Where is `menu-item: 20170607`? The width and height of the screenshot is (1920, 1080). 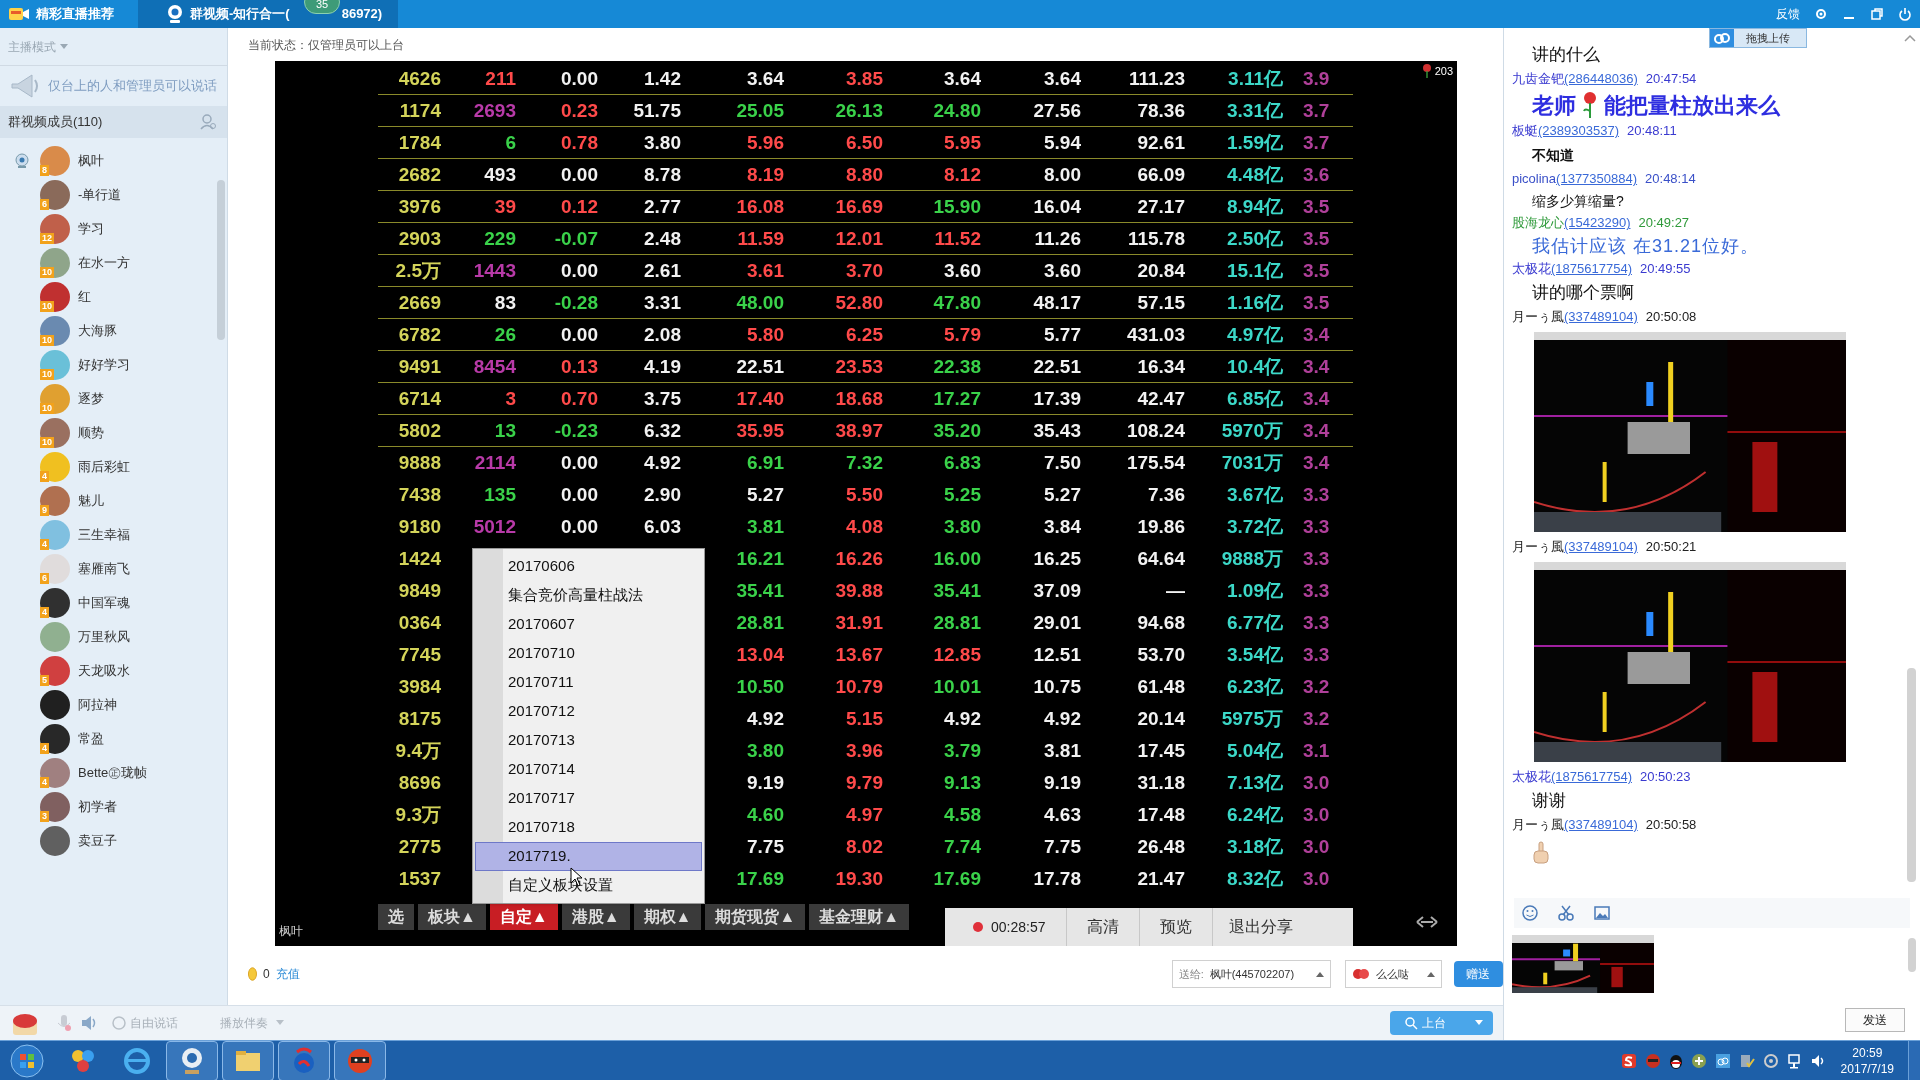
menu-item: 20170607 is located at coordinates (588, 624).